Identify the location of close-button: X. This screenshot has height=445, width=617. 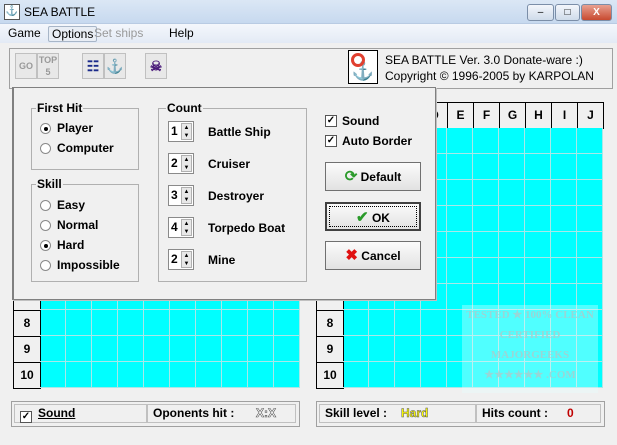
(596, 12).